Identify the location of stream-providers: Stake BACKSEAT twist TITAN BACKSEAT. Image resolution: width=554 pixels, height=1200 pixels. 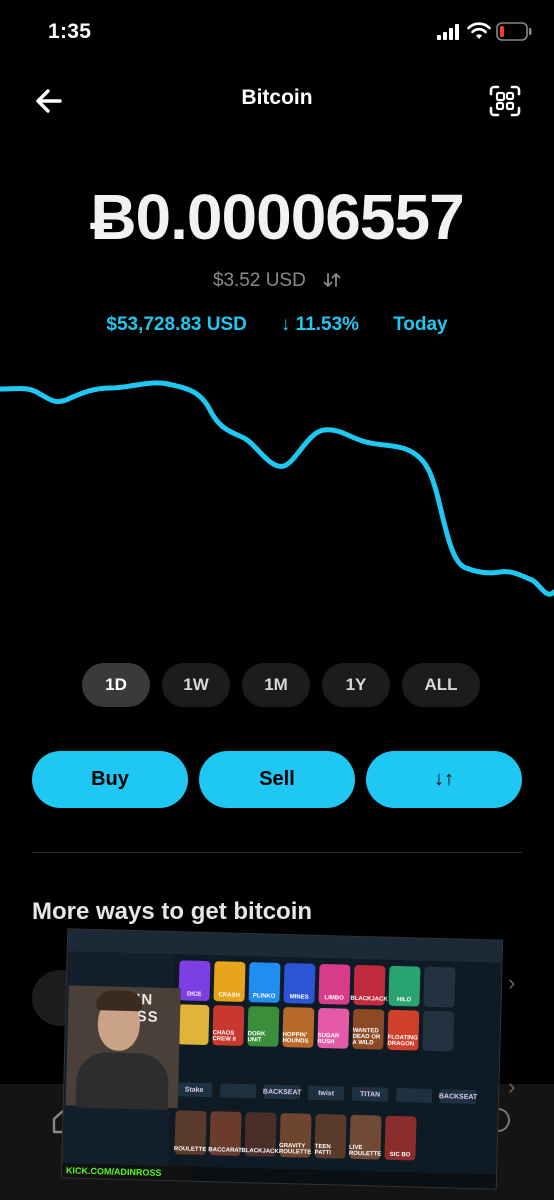
(326, 1093).